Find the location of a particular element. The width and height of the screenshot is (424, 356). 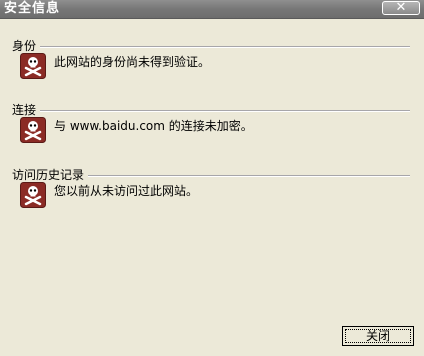

connection-heading: 连接 is located at coordinates (26, 110).